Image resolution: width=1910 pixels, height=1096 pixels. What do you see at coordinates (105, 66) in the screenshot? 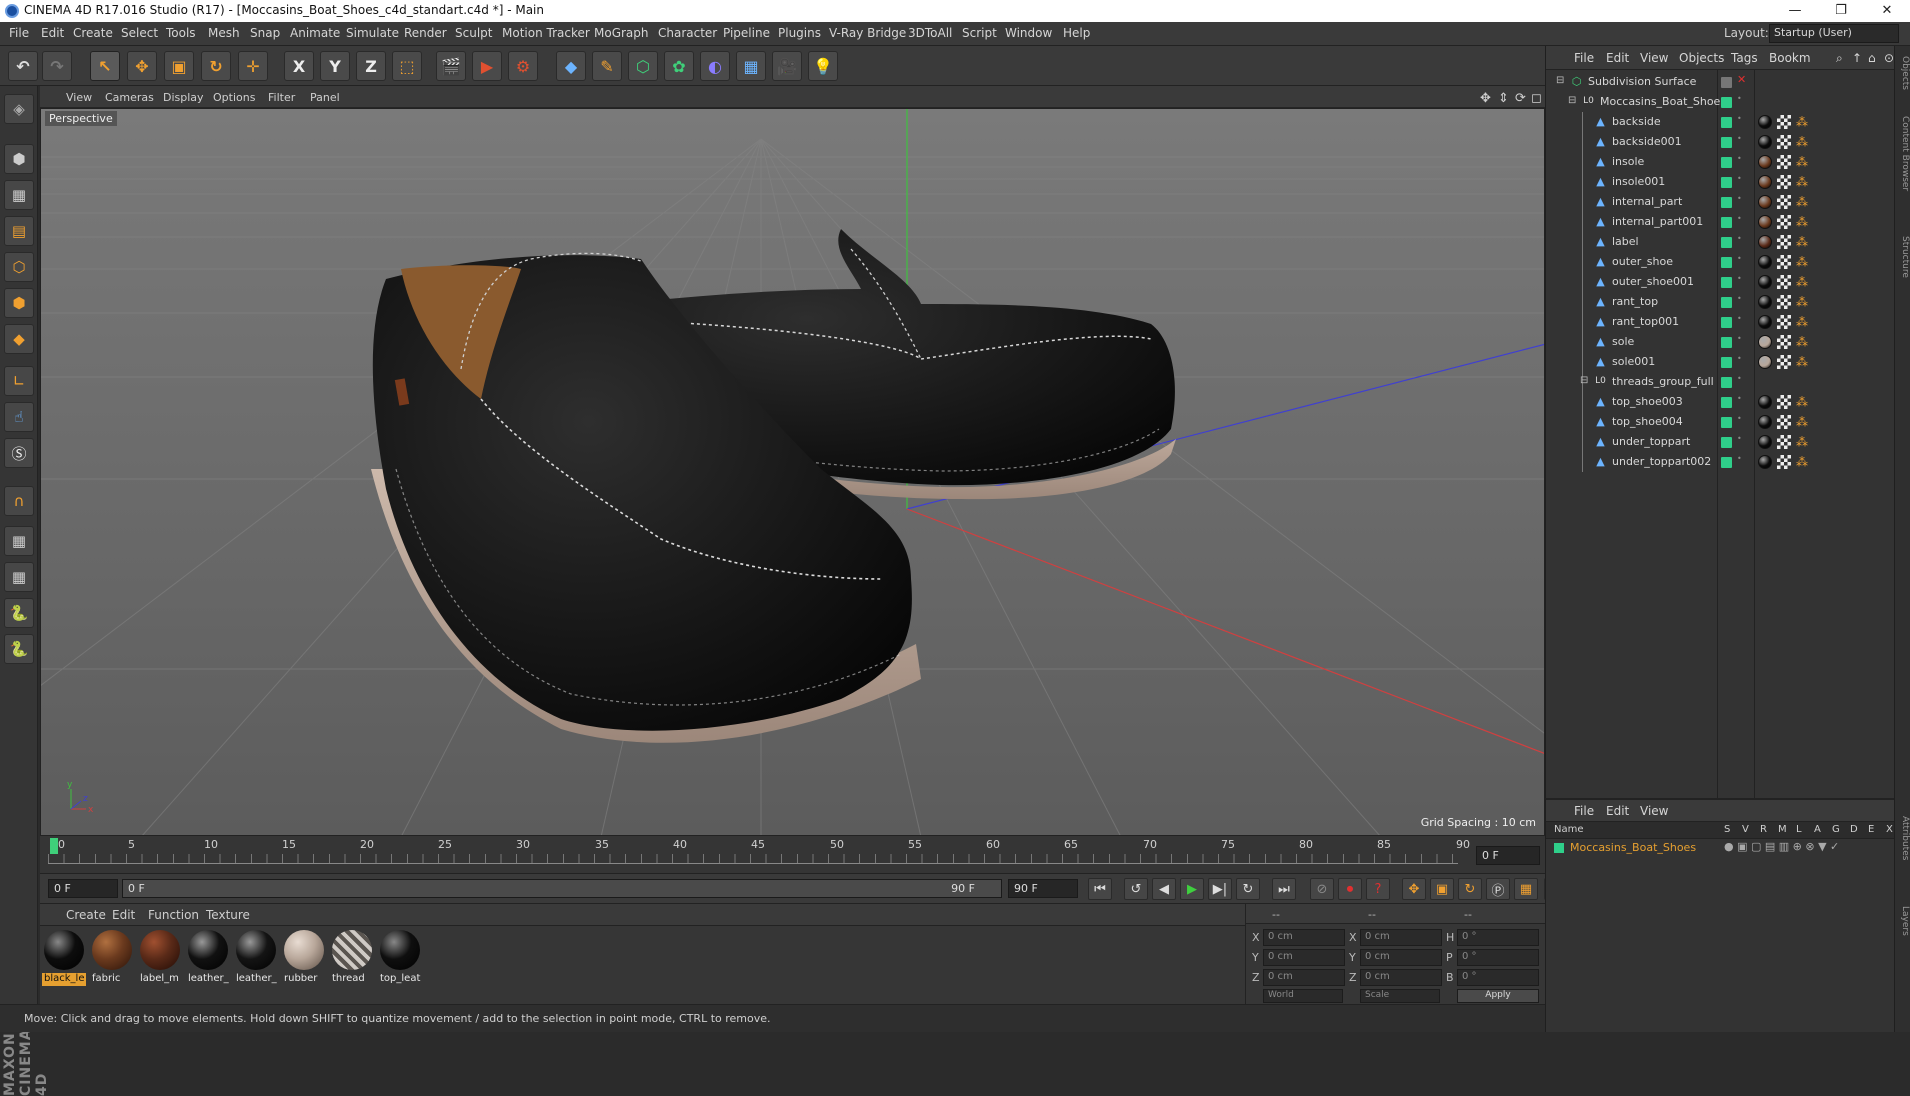
I see `live-selection-icon: ↖` at bounding box center [105, 66].